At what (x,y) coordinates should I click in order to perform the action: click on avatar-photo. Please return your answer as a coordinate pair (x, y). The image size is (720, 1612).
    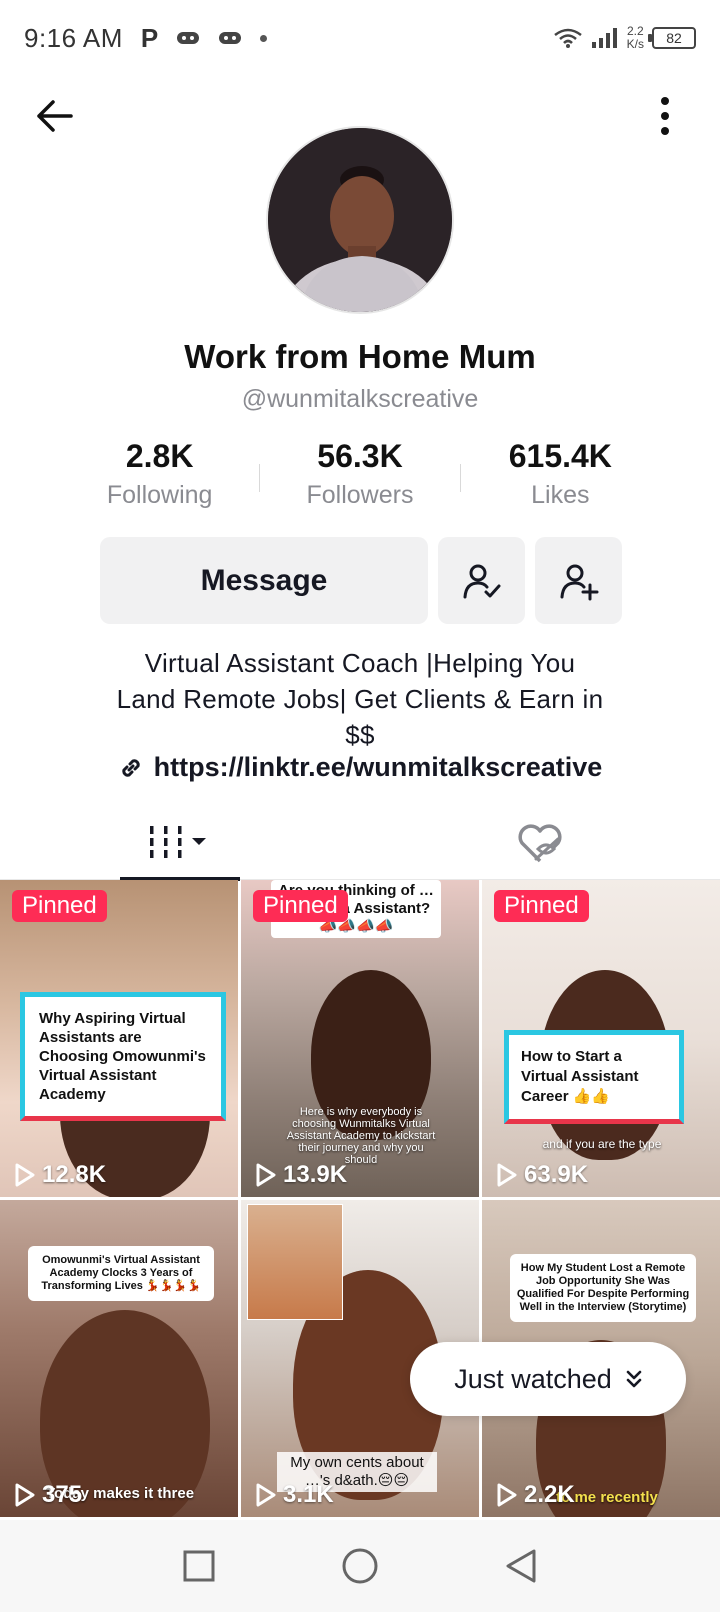
    Looking at the image, I should click on (360, 220).